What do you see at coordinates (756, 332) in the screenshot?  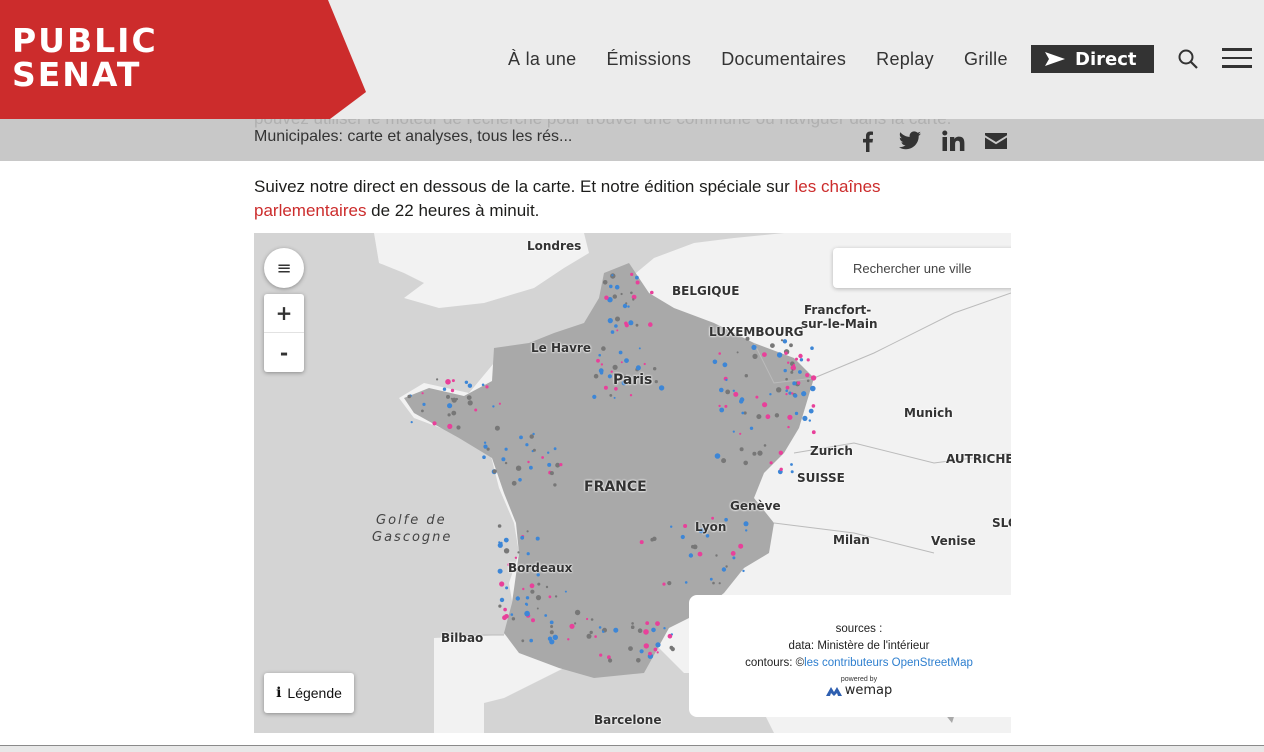 I see `map-label-luxembourg: LUXEMBOURG` at bounding box center [756, 332].